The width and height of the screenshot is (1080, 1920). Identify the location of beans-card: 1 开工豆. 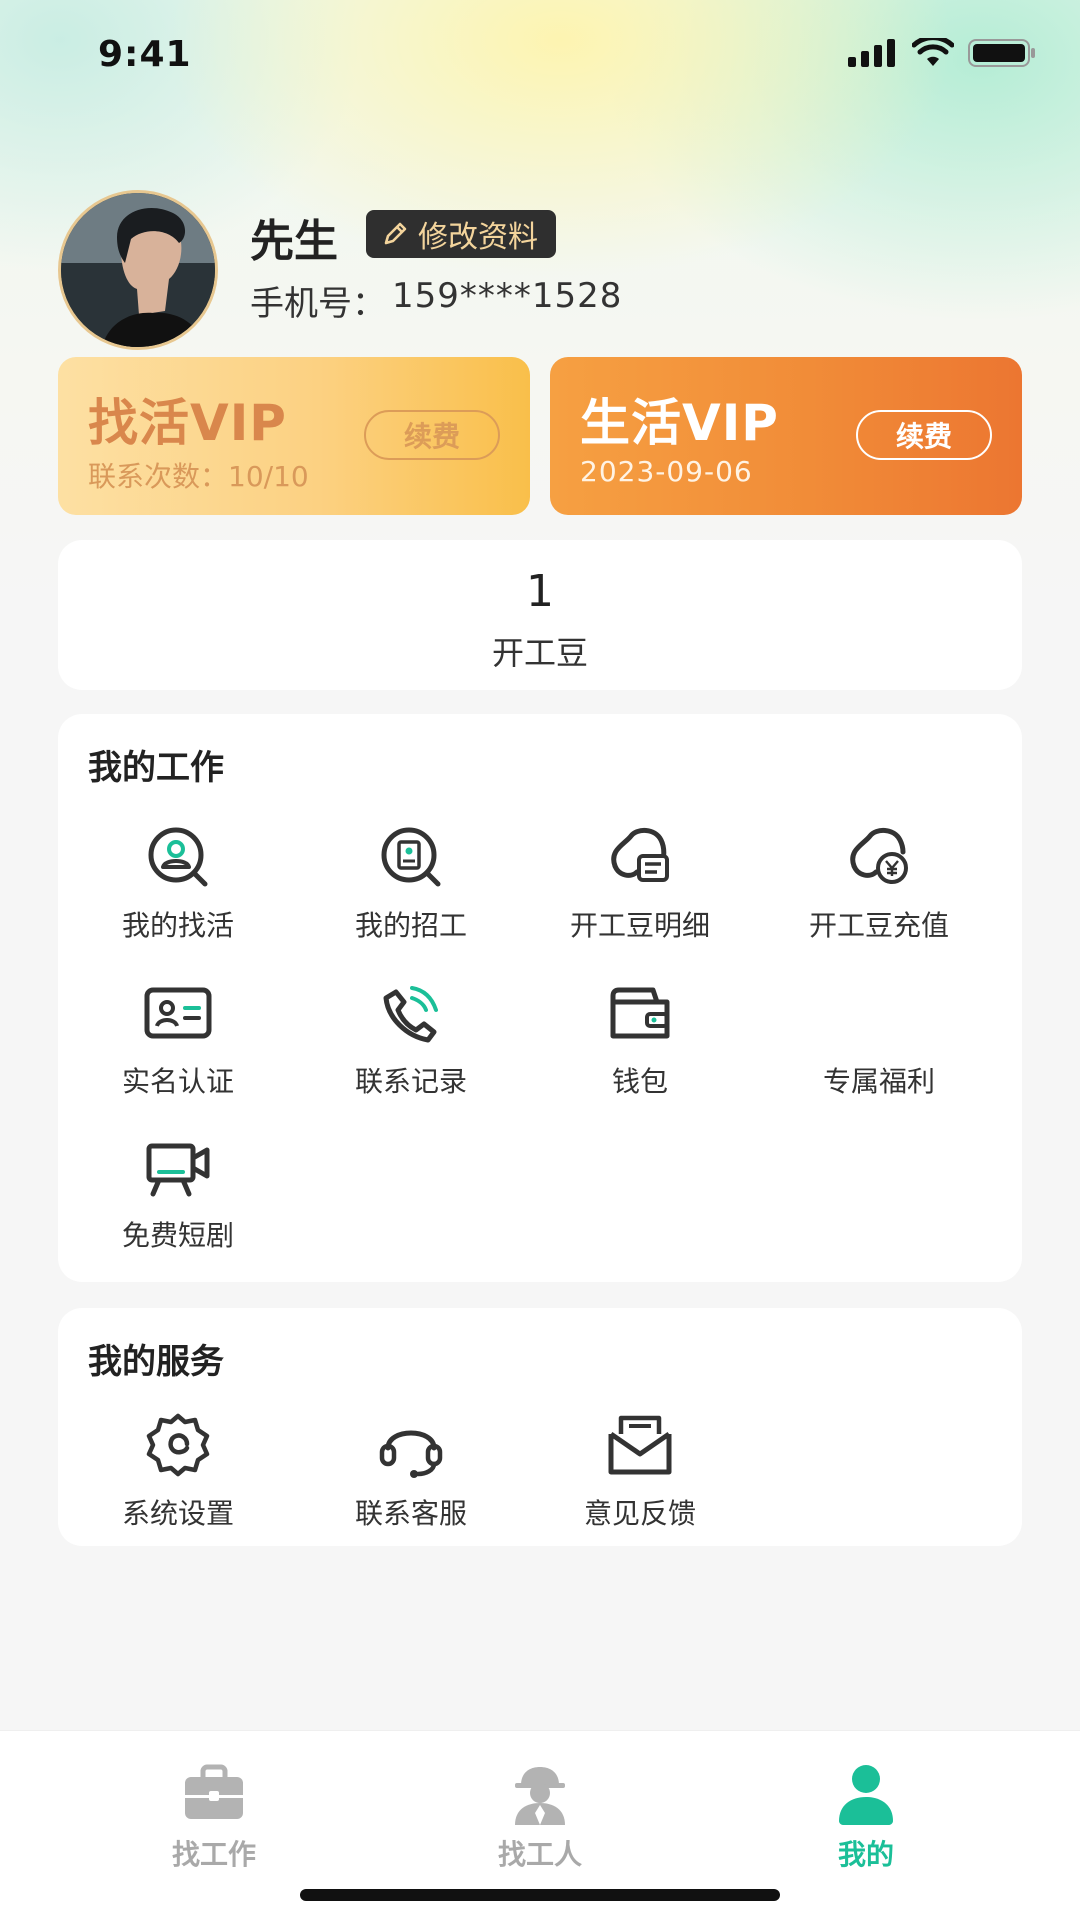
(540, 615).